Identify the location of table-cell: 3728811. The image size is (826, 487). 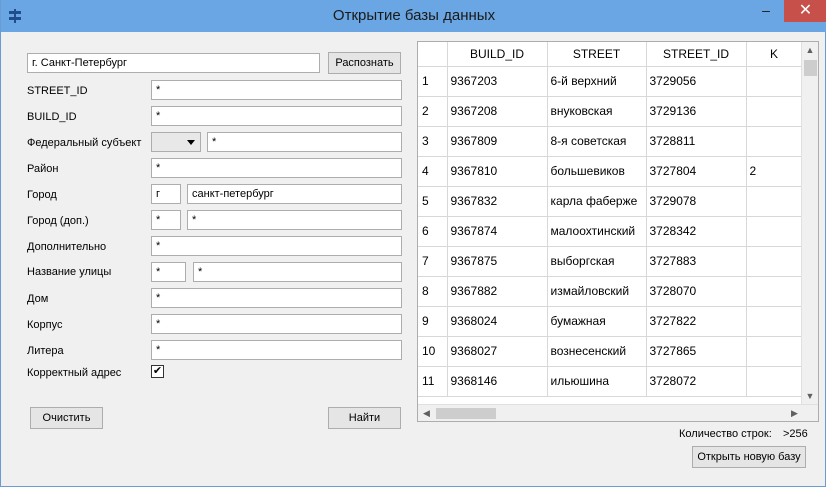
(696, 141).